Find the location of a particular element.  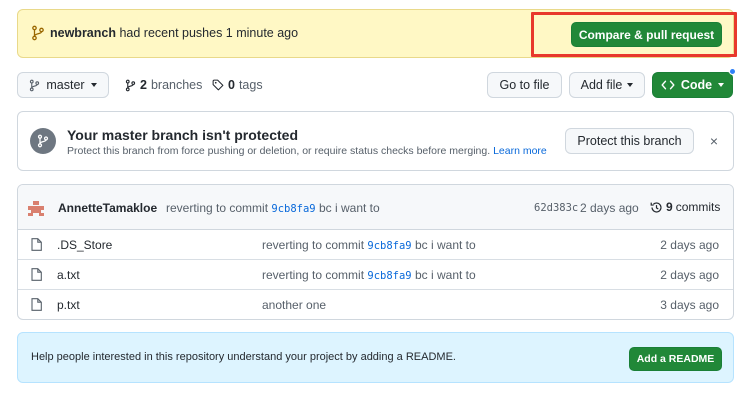

notification-dot is located at coordinates (732, 71).